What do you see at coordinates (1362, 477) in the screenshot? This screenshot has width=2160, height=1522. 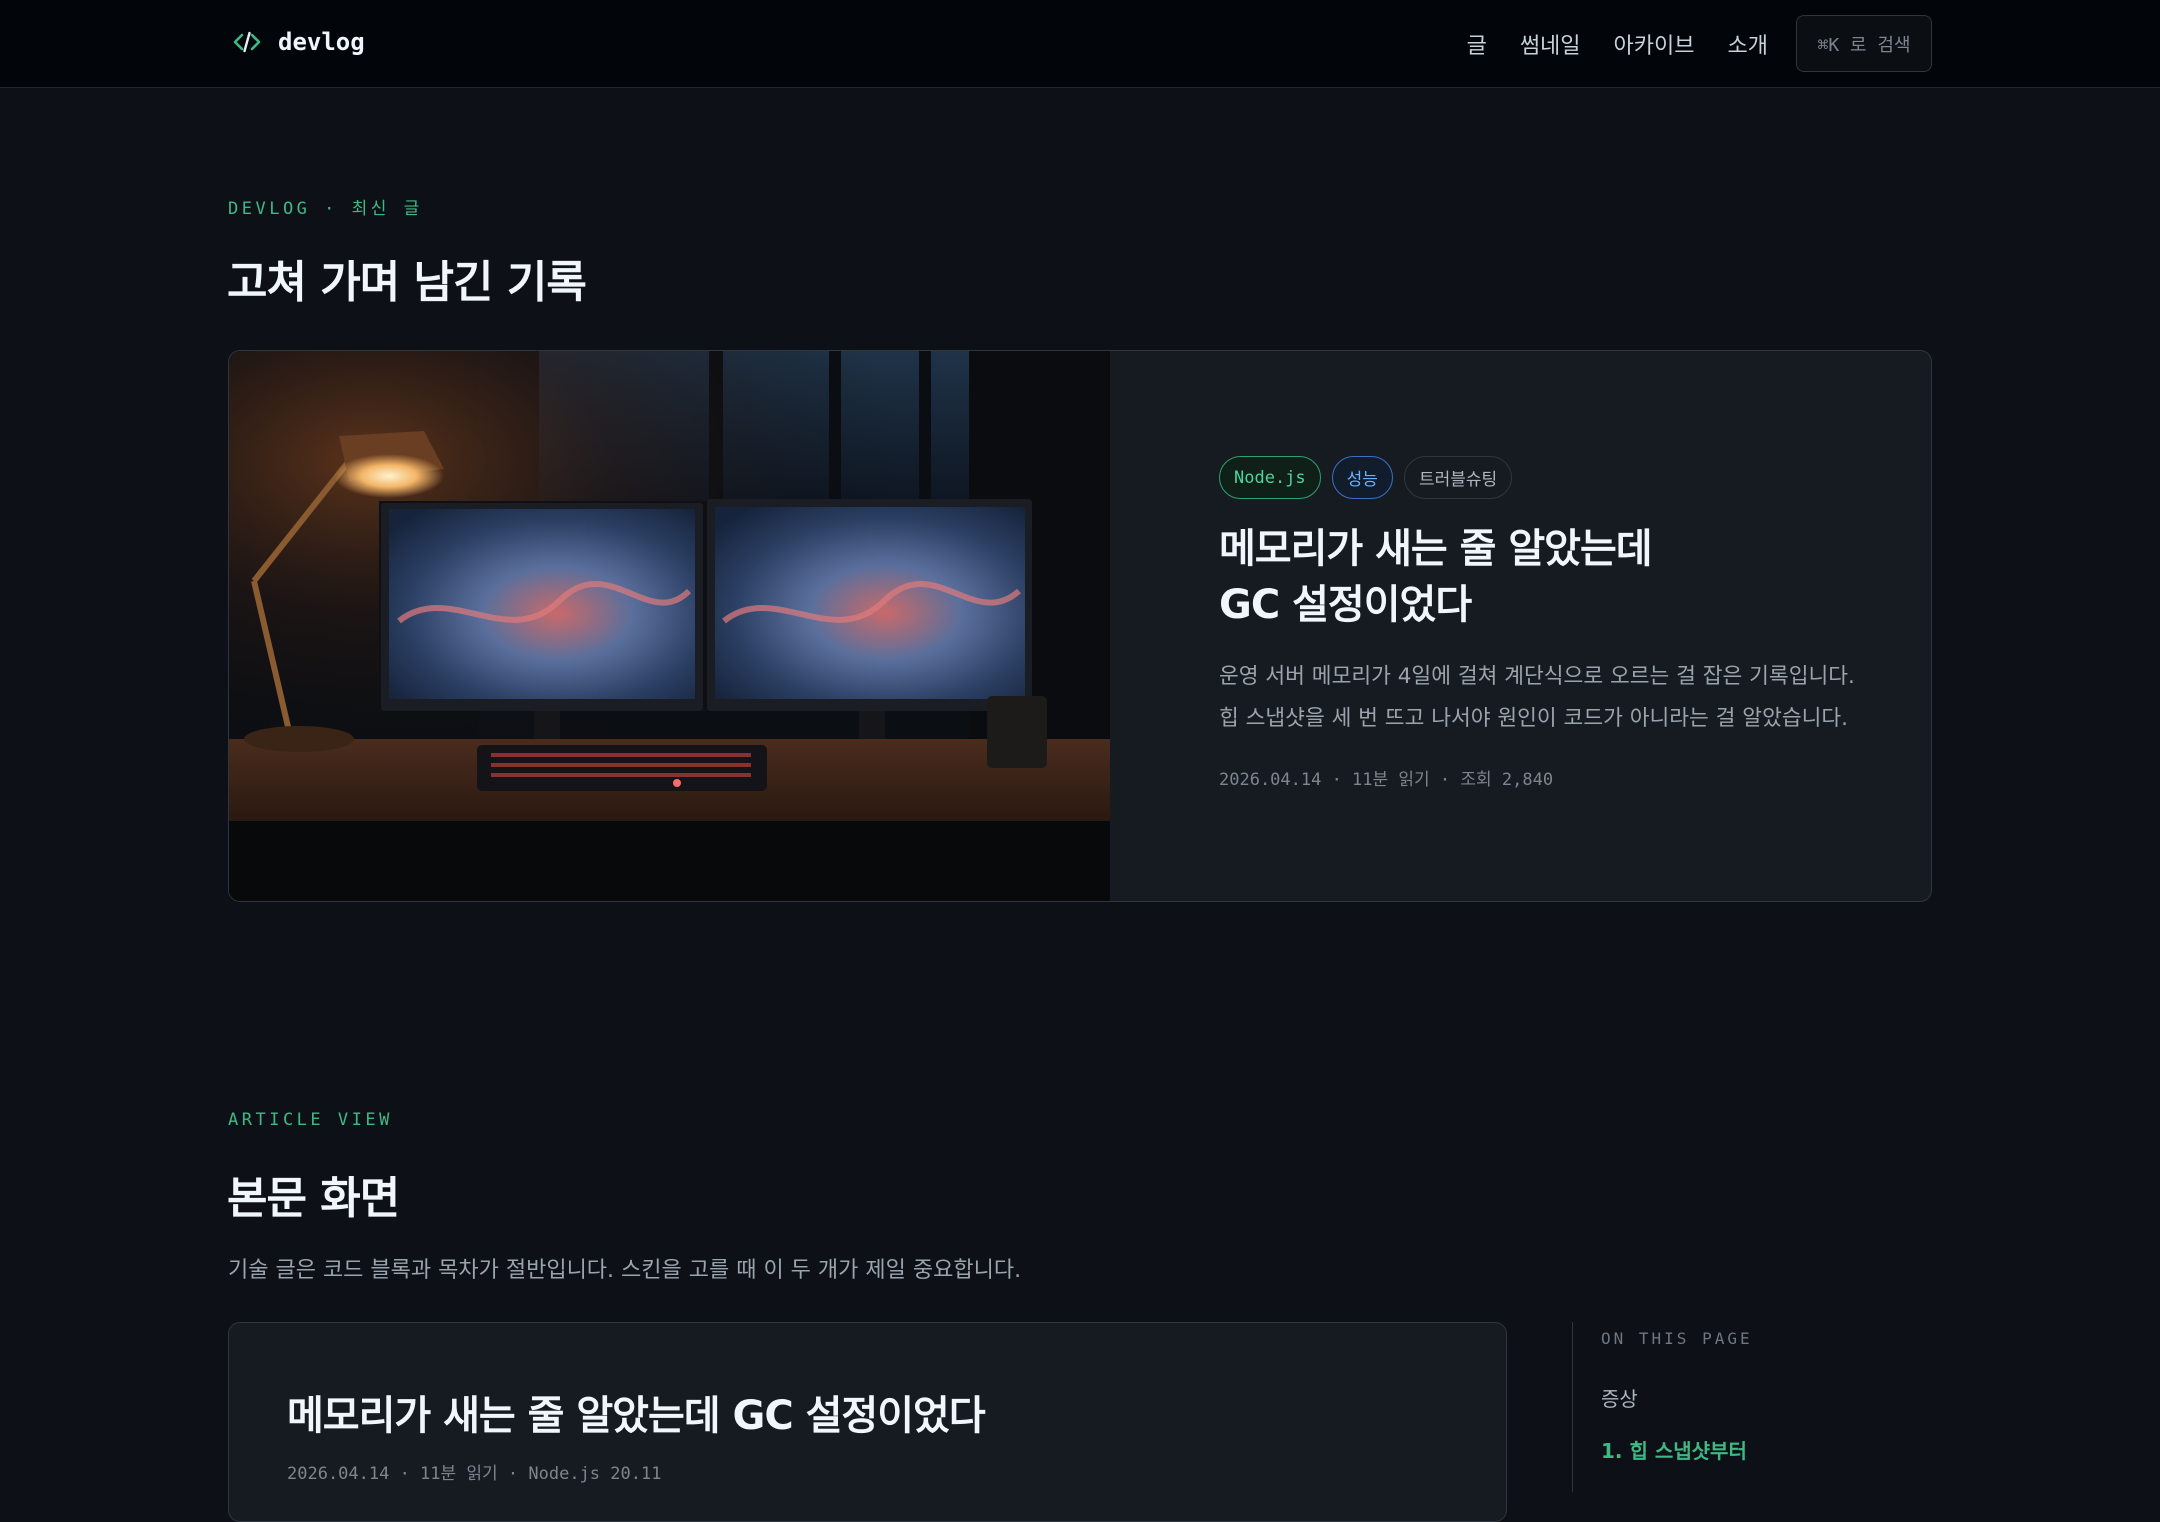 I see `tag-performance: 성능` at bounding box center [1362, 477].